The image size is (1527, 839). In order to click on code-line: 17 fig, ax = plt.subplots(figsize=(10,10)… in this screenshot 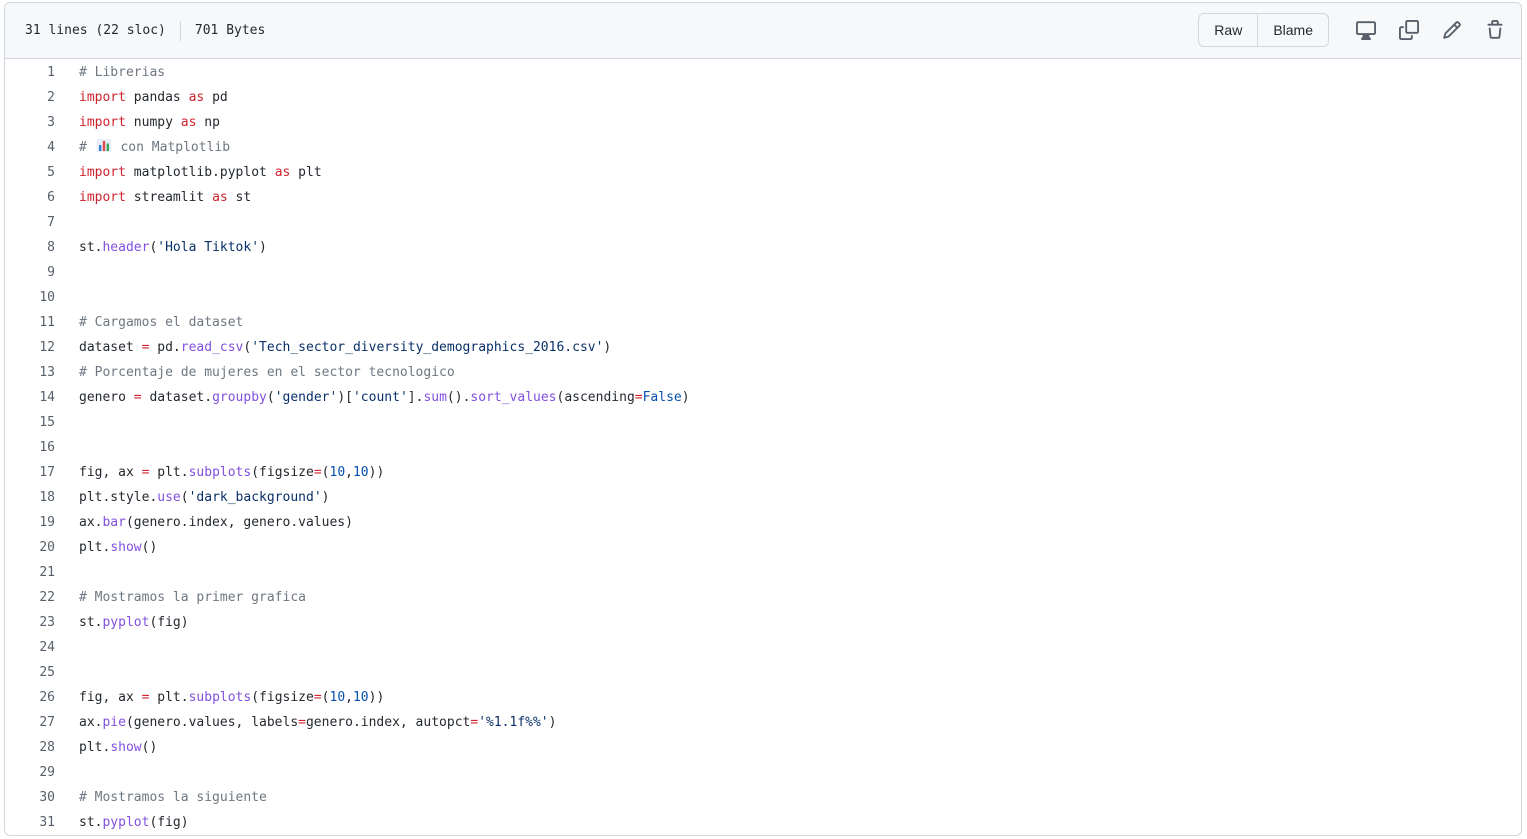, I will do `click(763, 472)`.